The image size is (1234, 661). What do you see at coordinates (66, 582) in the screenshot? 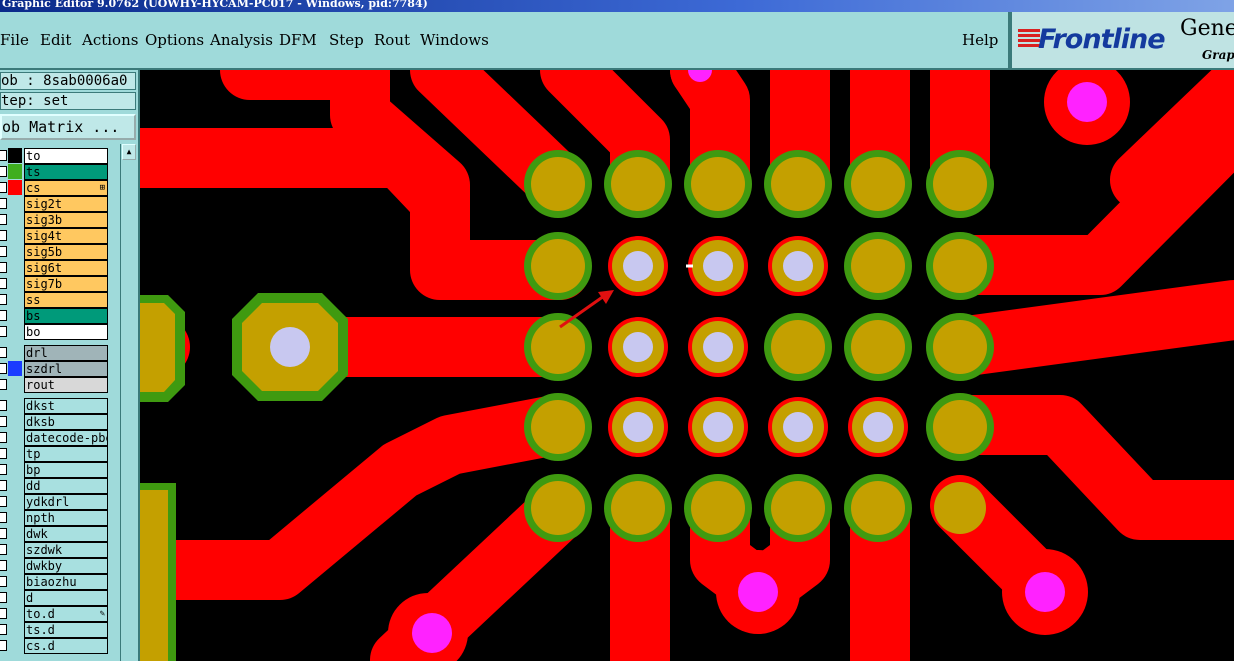
I see `layer-name: biaozhu` at bounding box center [66, 582].